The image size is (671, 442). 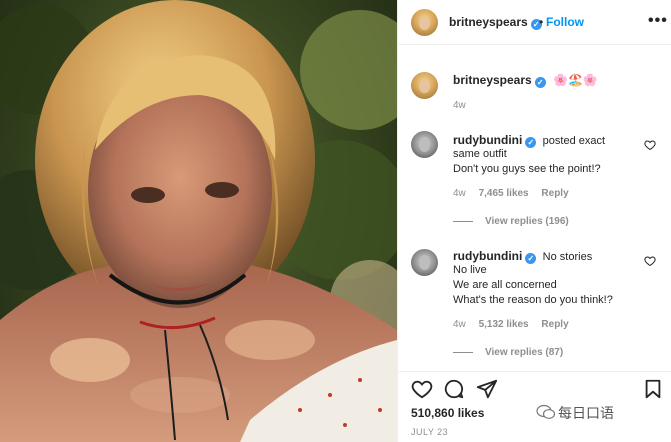 I want to click on comment-meta: 4w 7,465 likes Reply, so click(x=511, y=193).